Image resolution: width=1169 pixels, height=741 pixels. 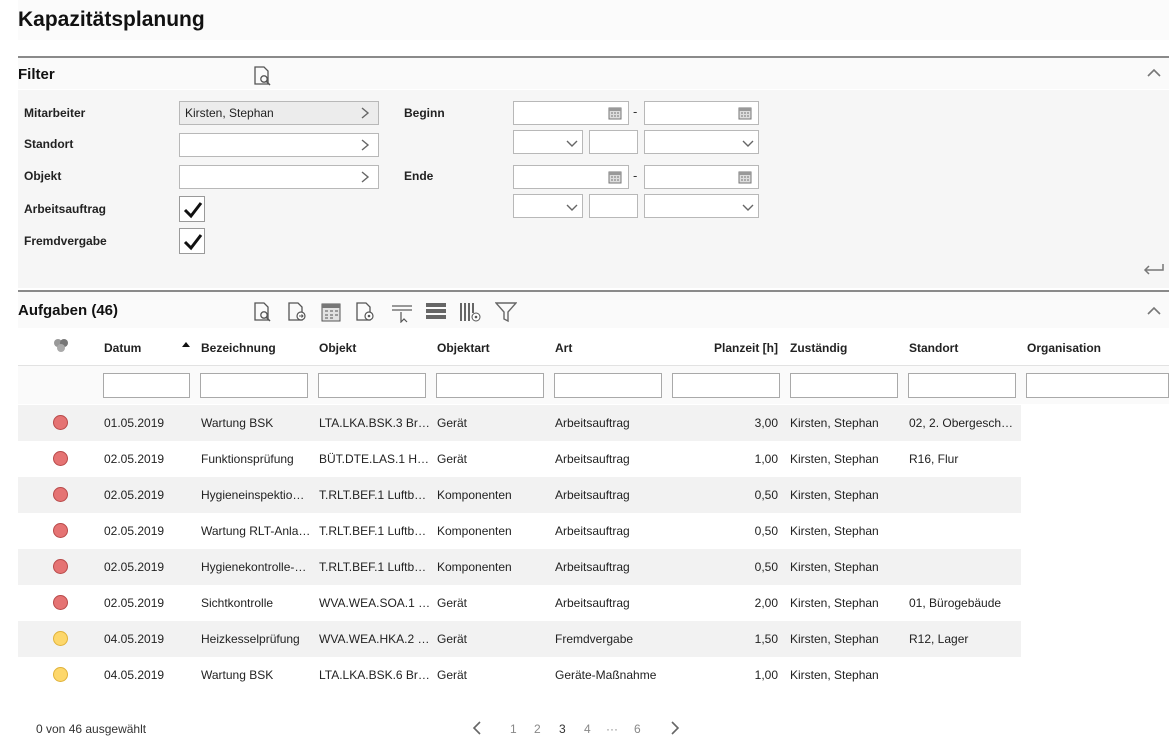 What do you see at coordinates (594, 639) in the screenshot?
I see `cell-art: Fremdvergabe` at bounding box center [594, 639].